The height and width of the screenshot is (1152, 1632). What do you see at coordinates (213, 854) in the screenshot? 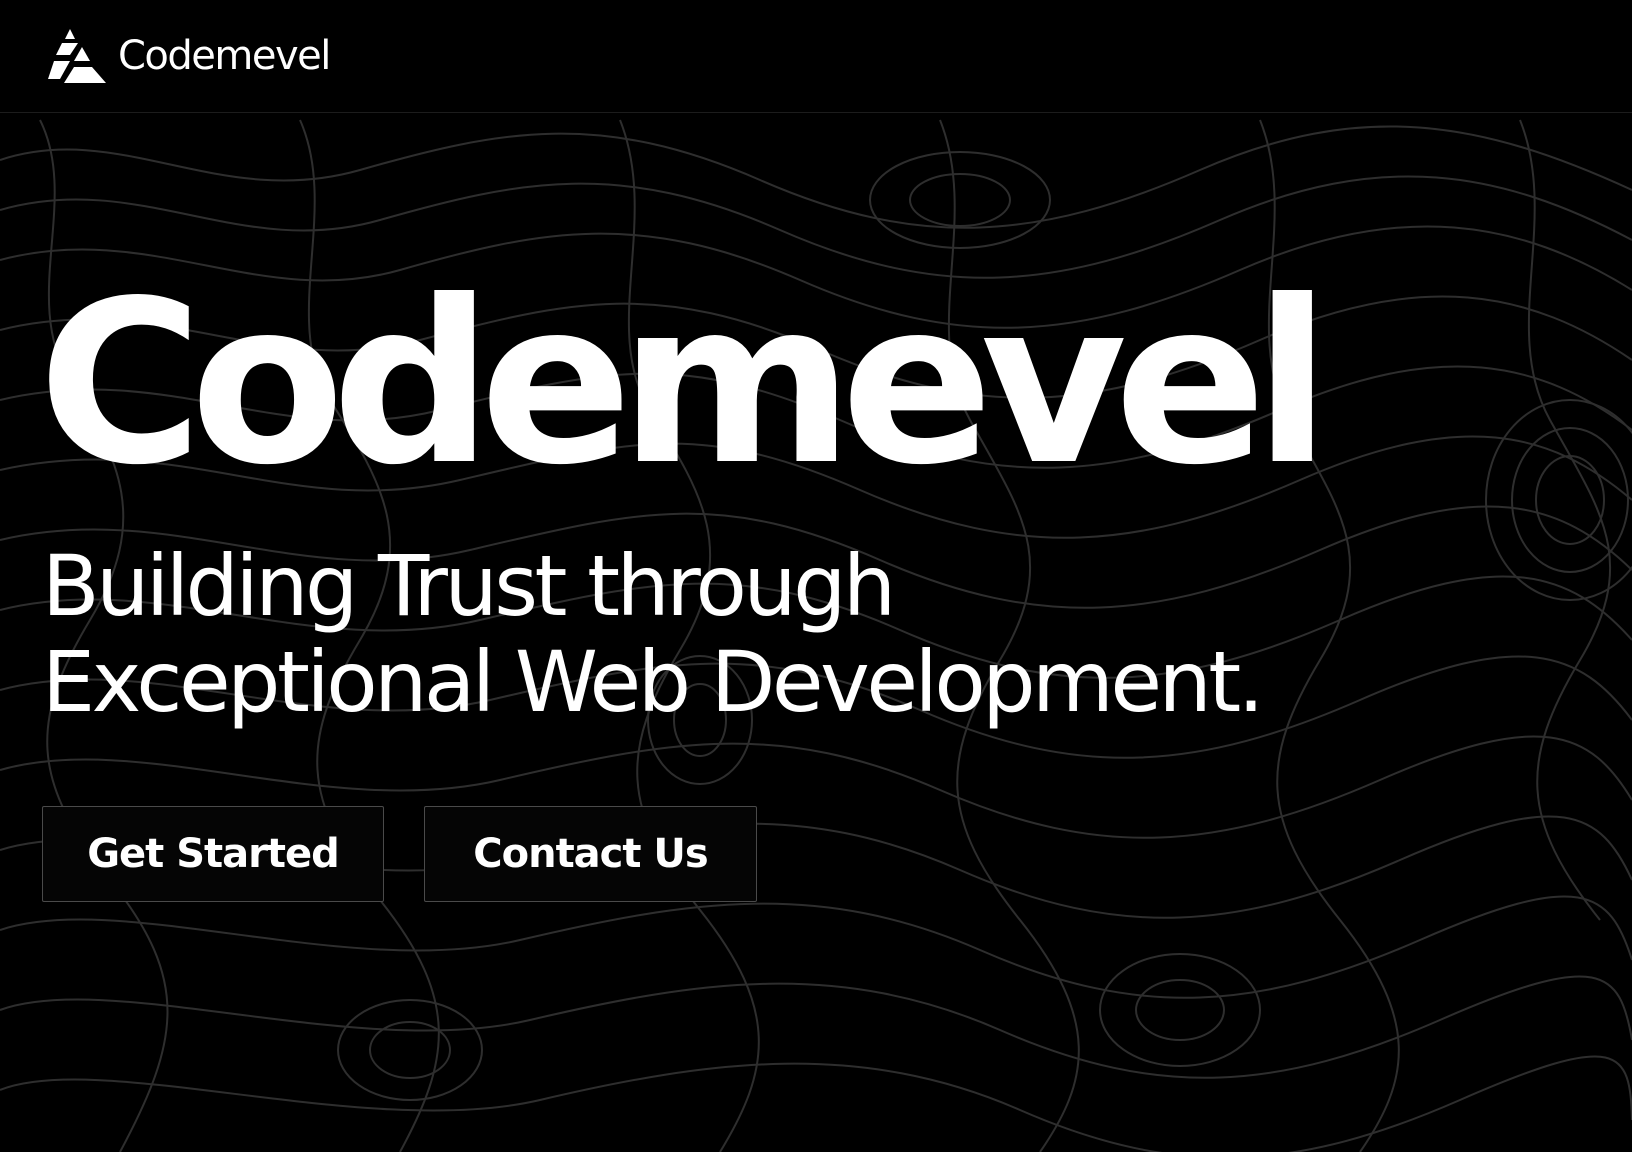
I see `get-started-button: Get Started` at bounding box center [213, 854].